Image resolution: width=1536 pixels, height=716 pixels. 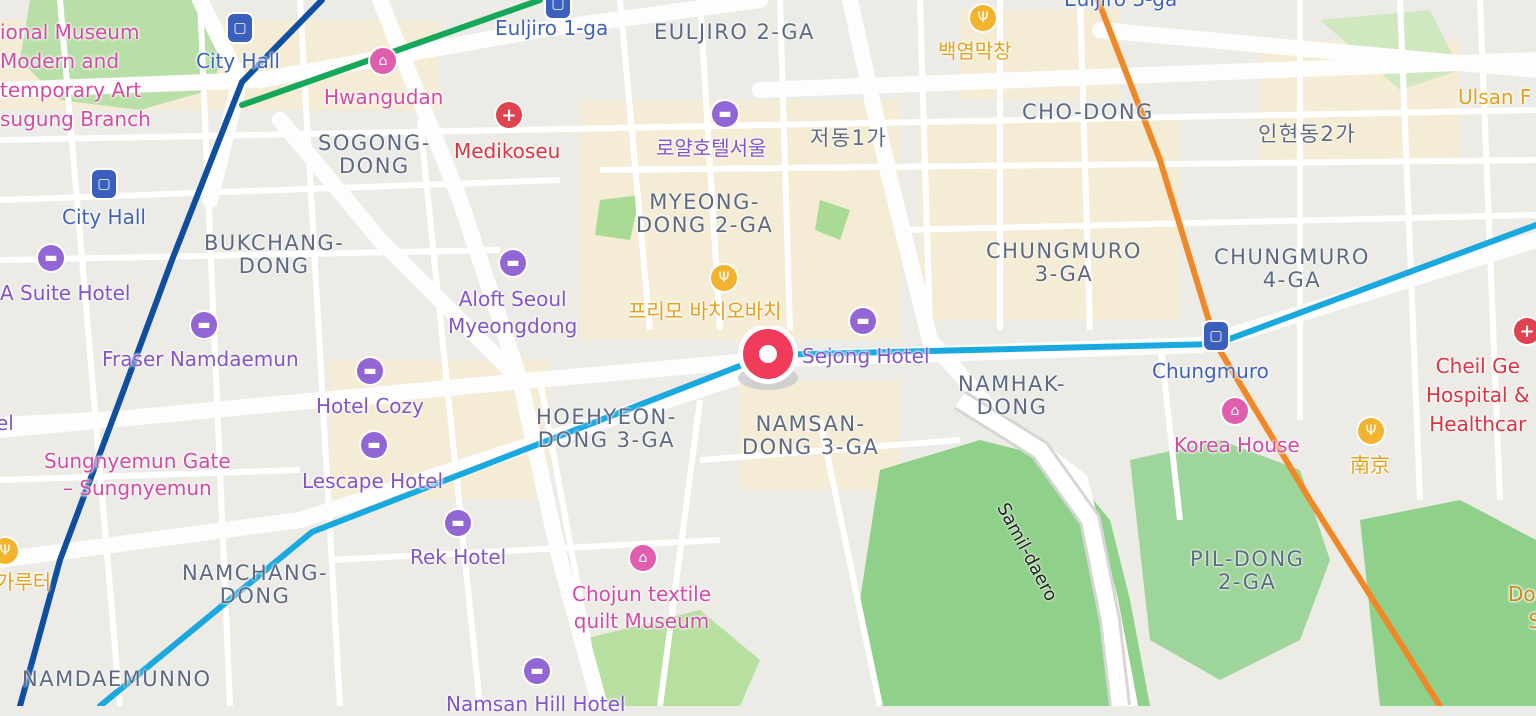 I want to click on district-label: BUKCHANG- DONG, so click(x=274, y=255).